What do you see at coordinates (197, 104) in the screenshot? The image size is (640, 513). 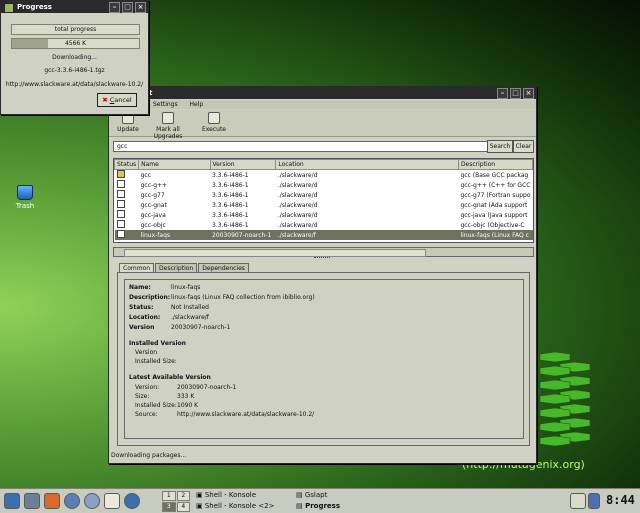 I see `menu-help: Help` at bounding box center [197, 104].